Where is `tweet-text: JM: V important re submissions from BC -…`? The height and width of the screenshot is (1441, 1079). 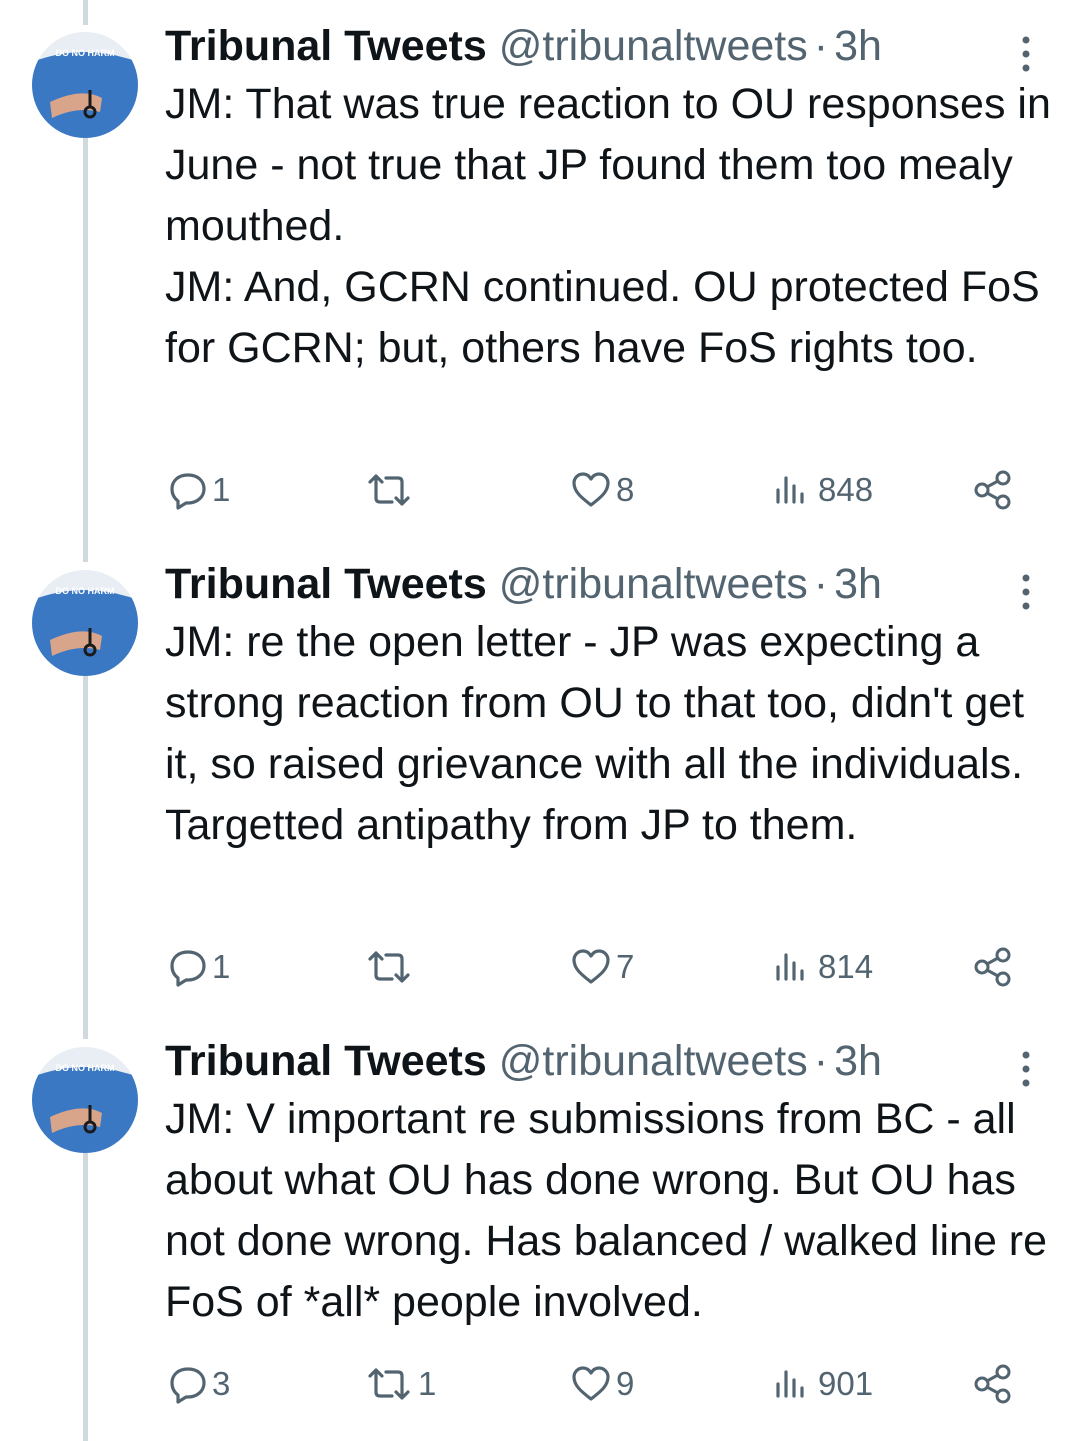
tweet-text: JM: V important re submissions from BC -… is located at coordinates (606, 1210).